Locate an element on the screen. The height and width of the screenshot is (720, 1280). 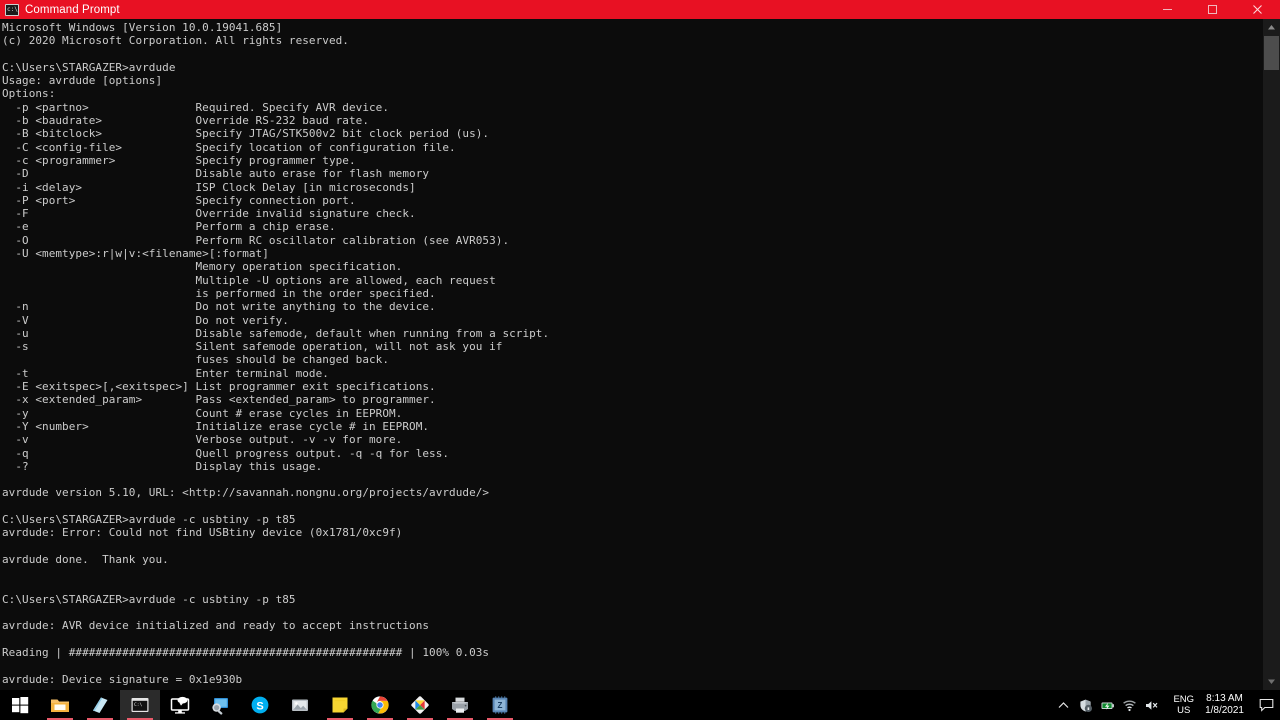
photos-icon is located at coordinates (300, 705).